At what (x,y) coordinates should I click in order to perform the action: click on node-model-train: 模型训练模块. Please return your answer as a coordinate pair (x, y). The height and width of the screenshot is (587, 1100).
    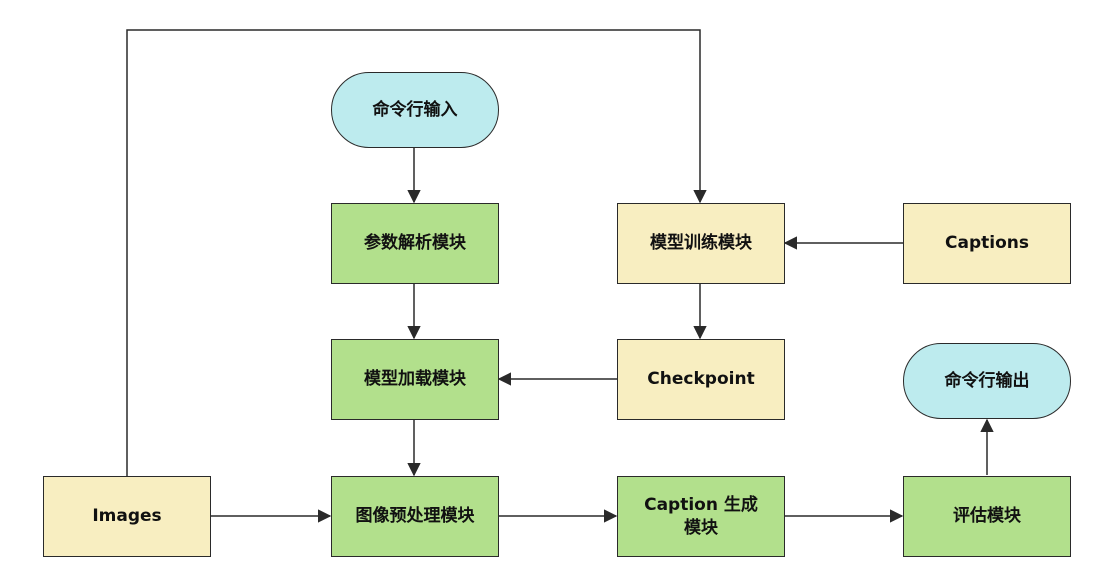
    Looking at the image, I should click on (701, 243).